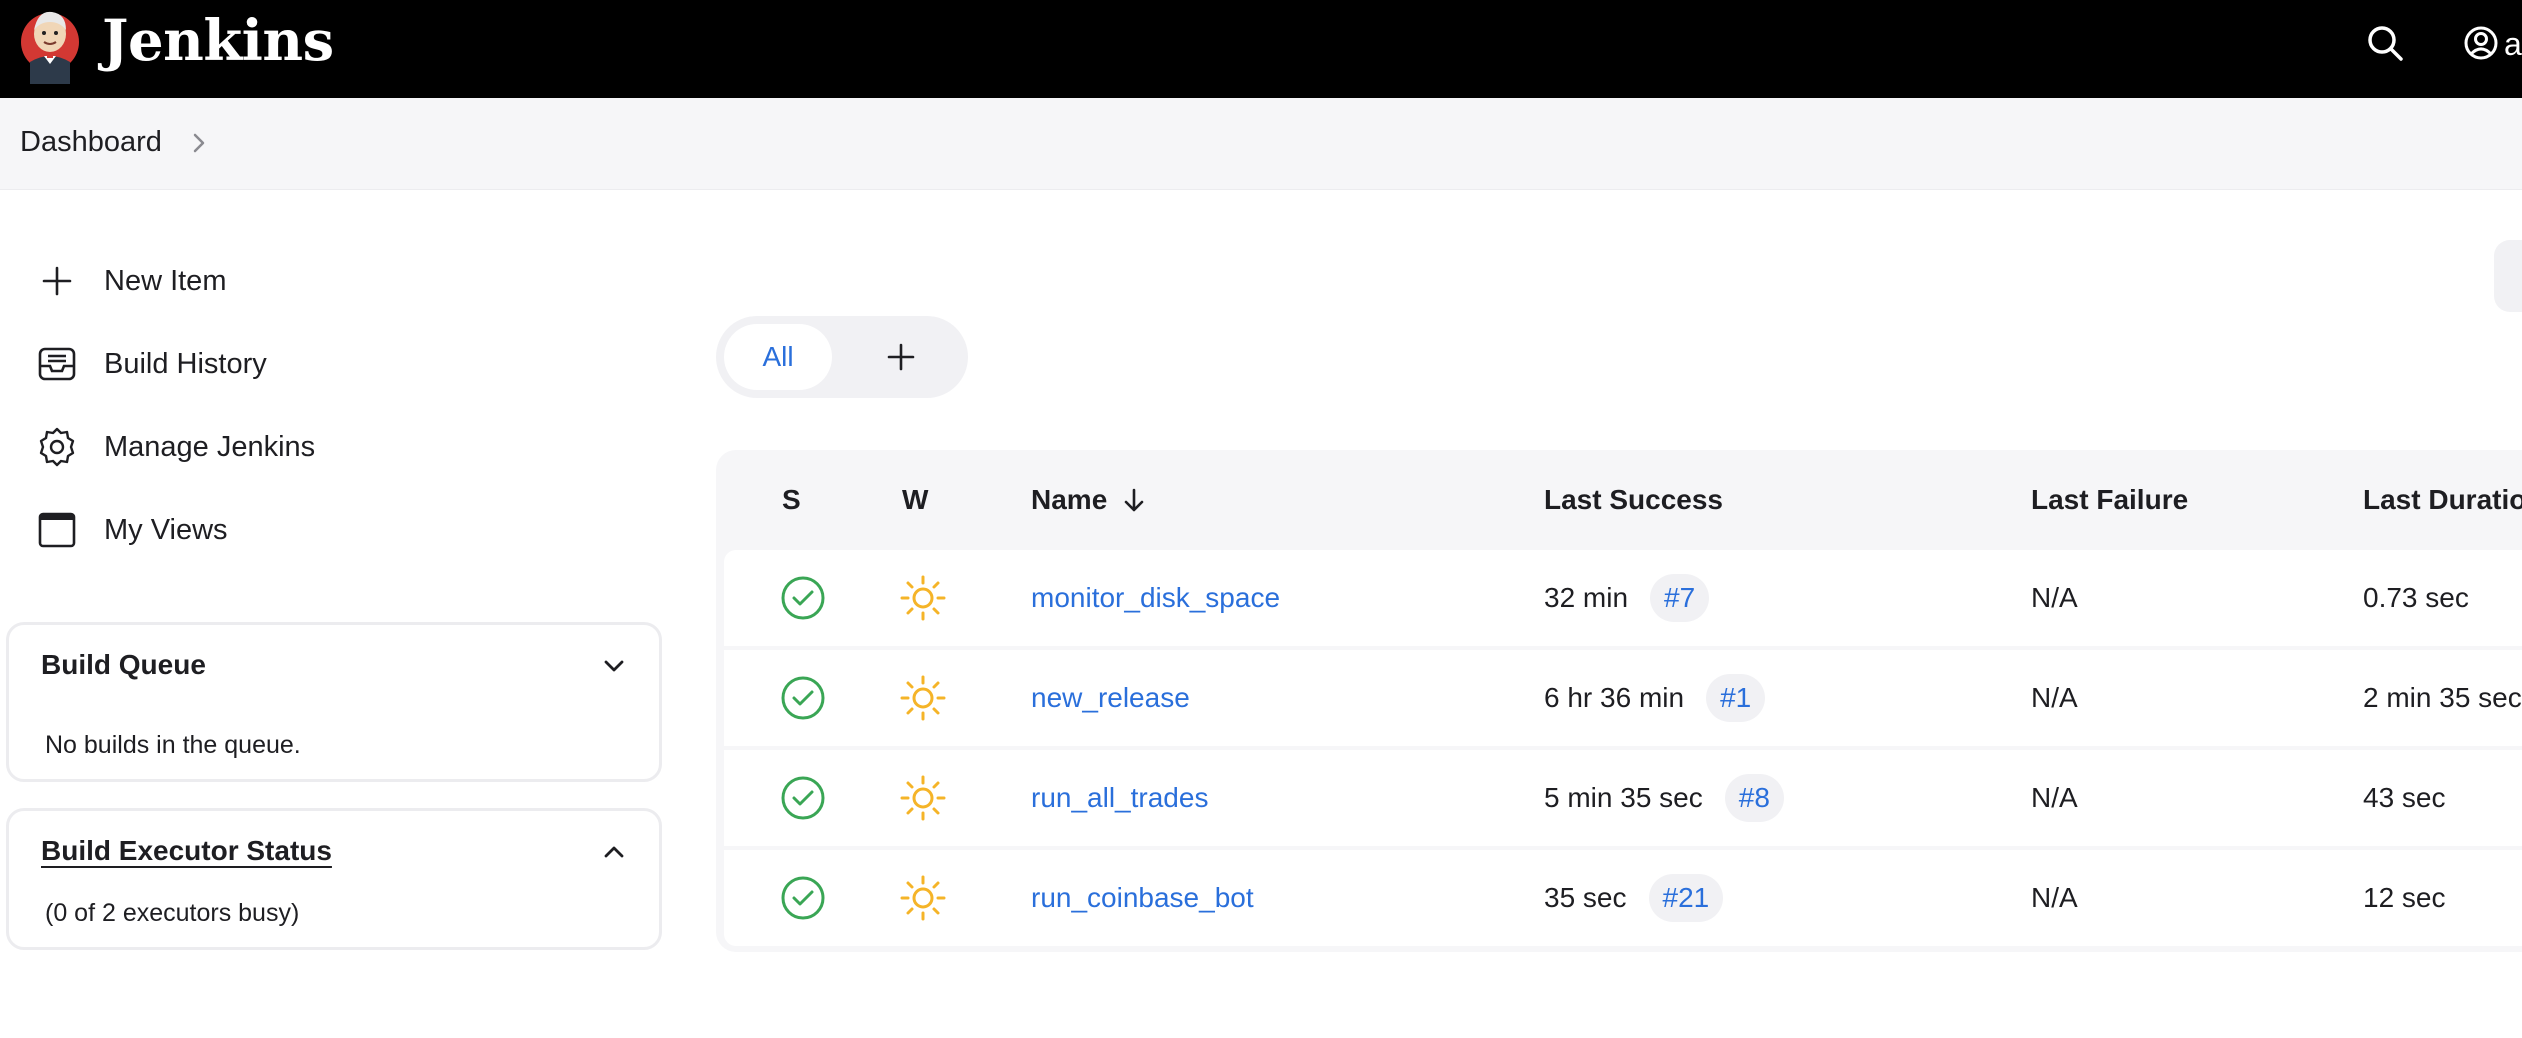 The image size is (2522, 1038). I want to click on last-duration-cell: 12 sec, so click(2404, 897).